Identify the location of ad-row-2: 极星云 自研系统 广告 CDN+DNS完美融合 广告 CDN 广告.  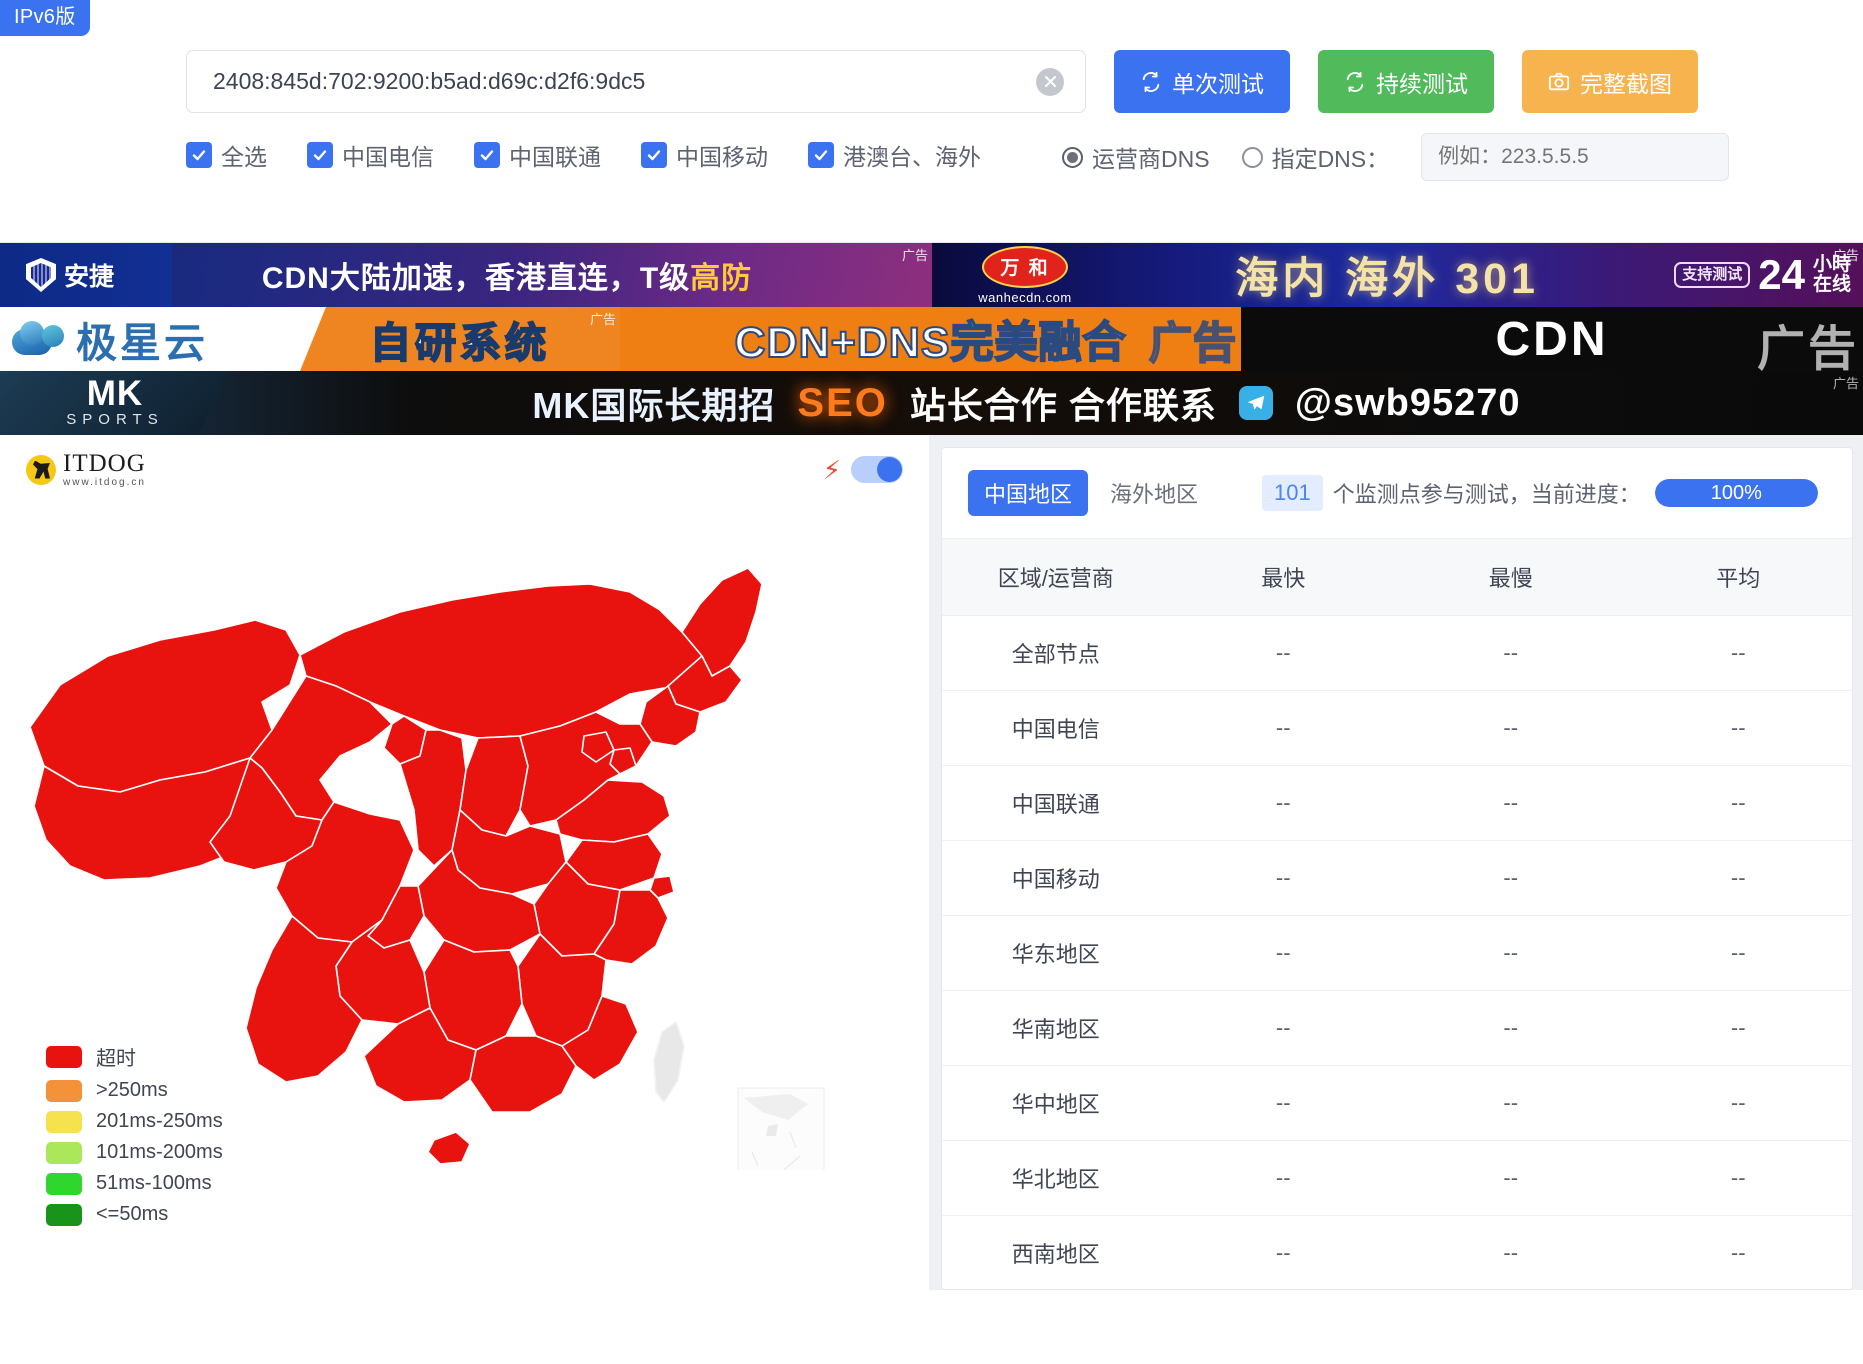
(931, 339).